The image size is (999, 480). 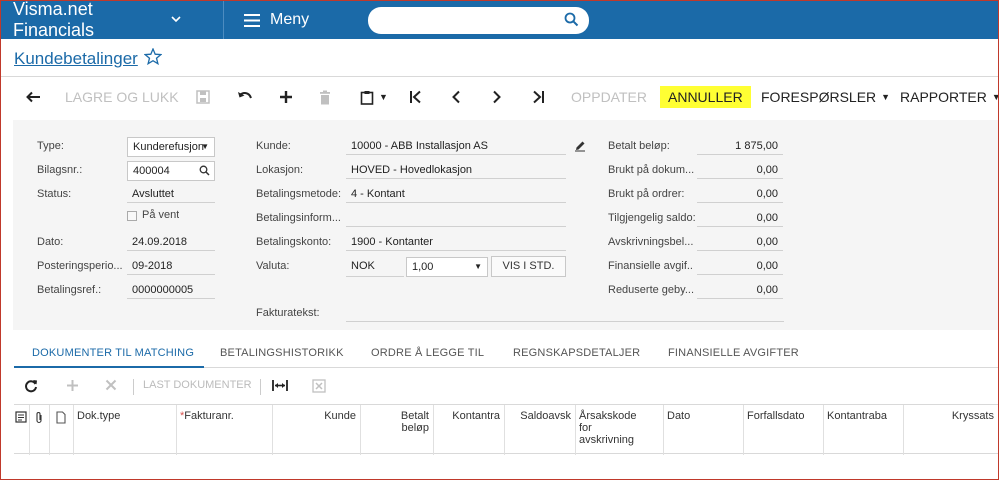 I want to click on status-label: Status:, so click(x=54, y=194).